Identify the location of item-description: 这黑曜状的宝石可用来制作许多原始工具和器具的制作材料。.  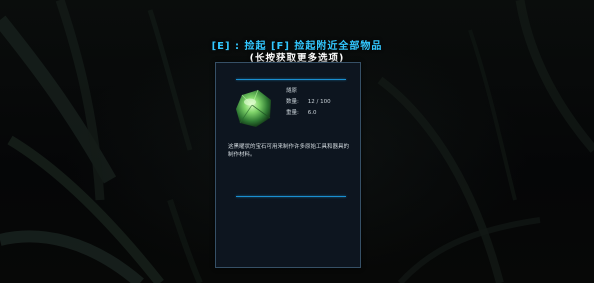
(289, 151).